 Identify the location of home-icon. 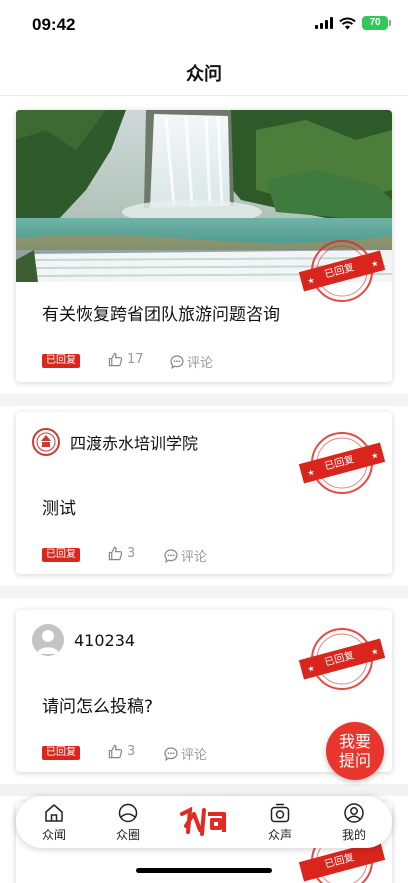
(54, 813).